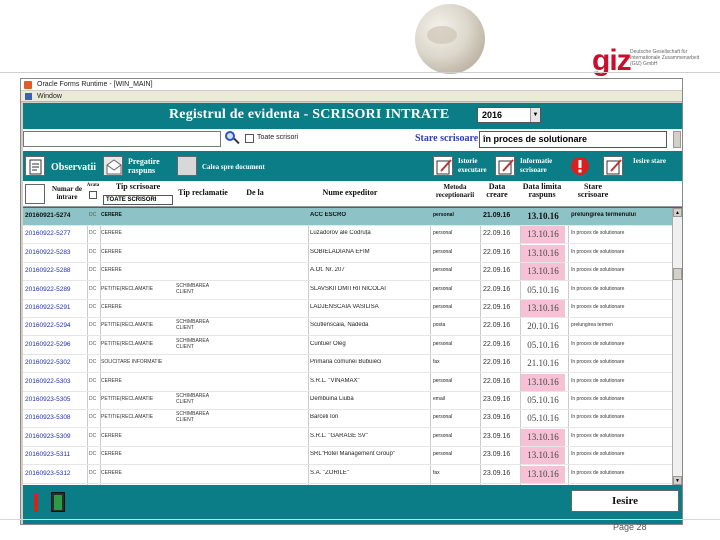 The height and width of the screenshot is (540, 720). I want to click on cell-numar: 20160921-5274, so click(48, 215).